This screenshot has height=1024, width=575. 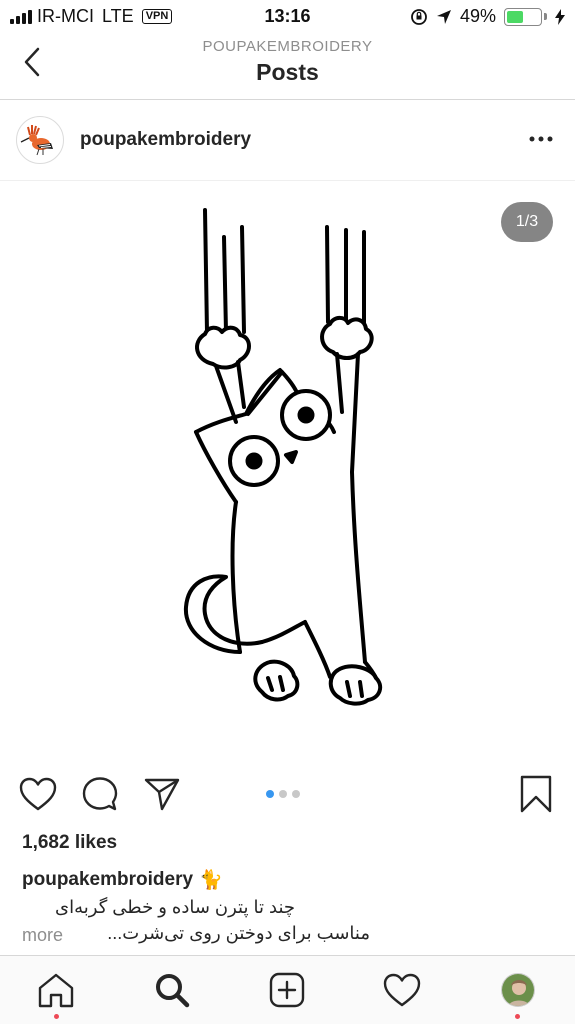 I want to click on caption-username: poupakembroidery, so click(x=107, y=880).